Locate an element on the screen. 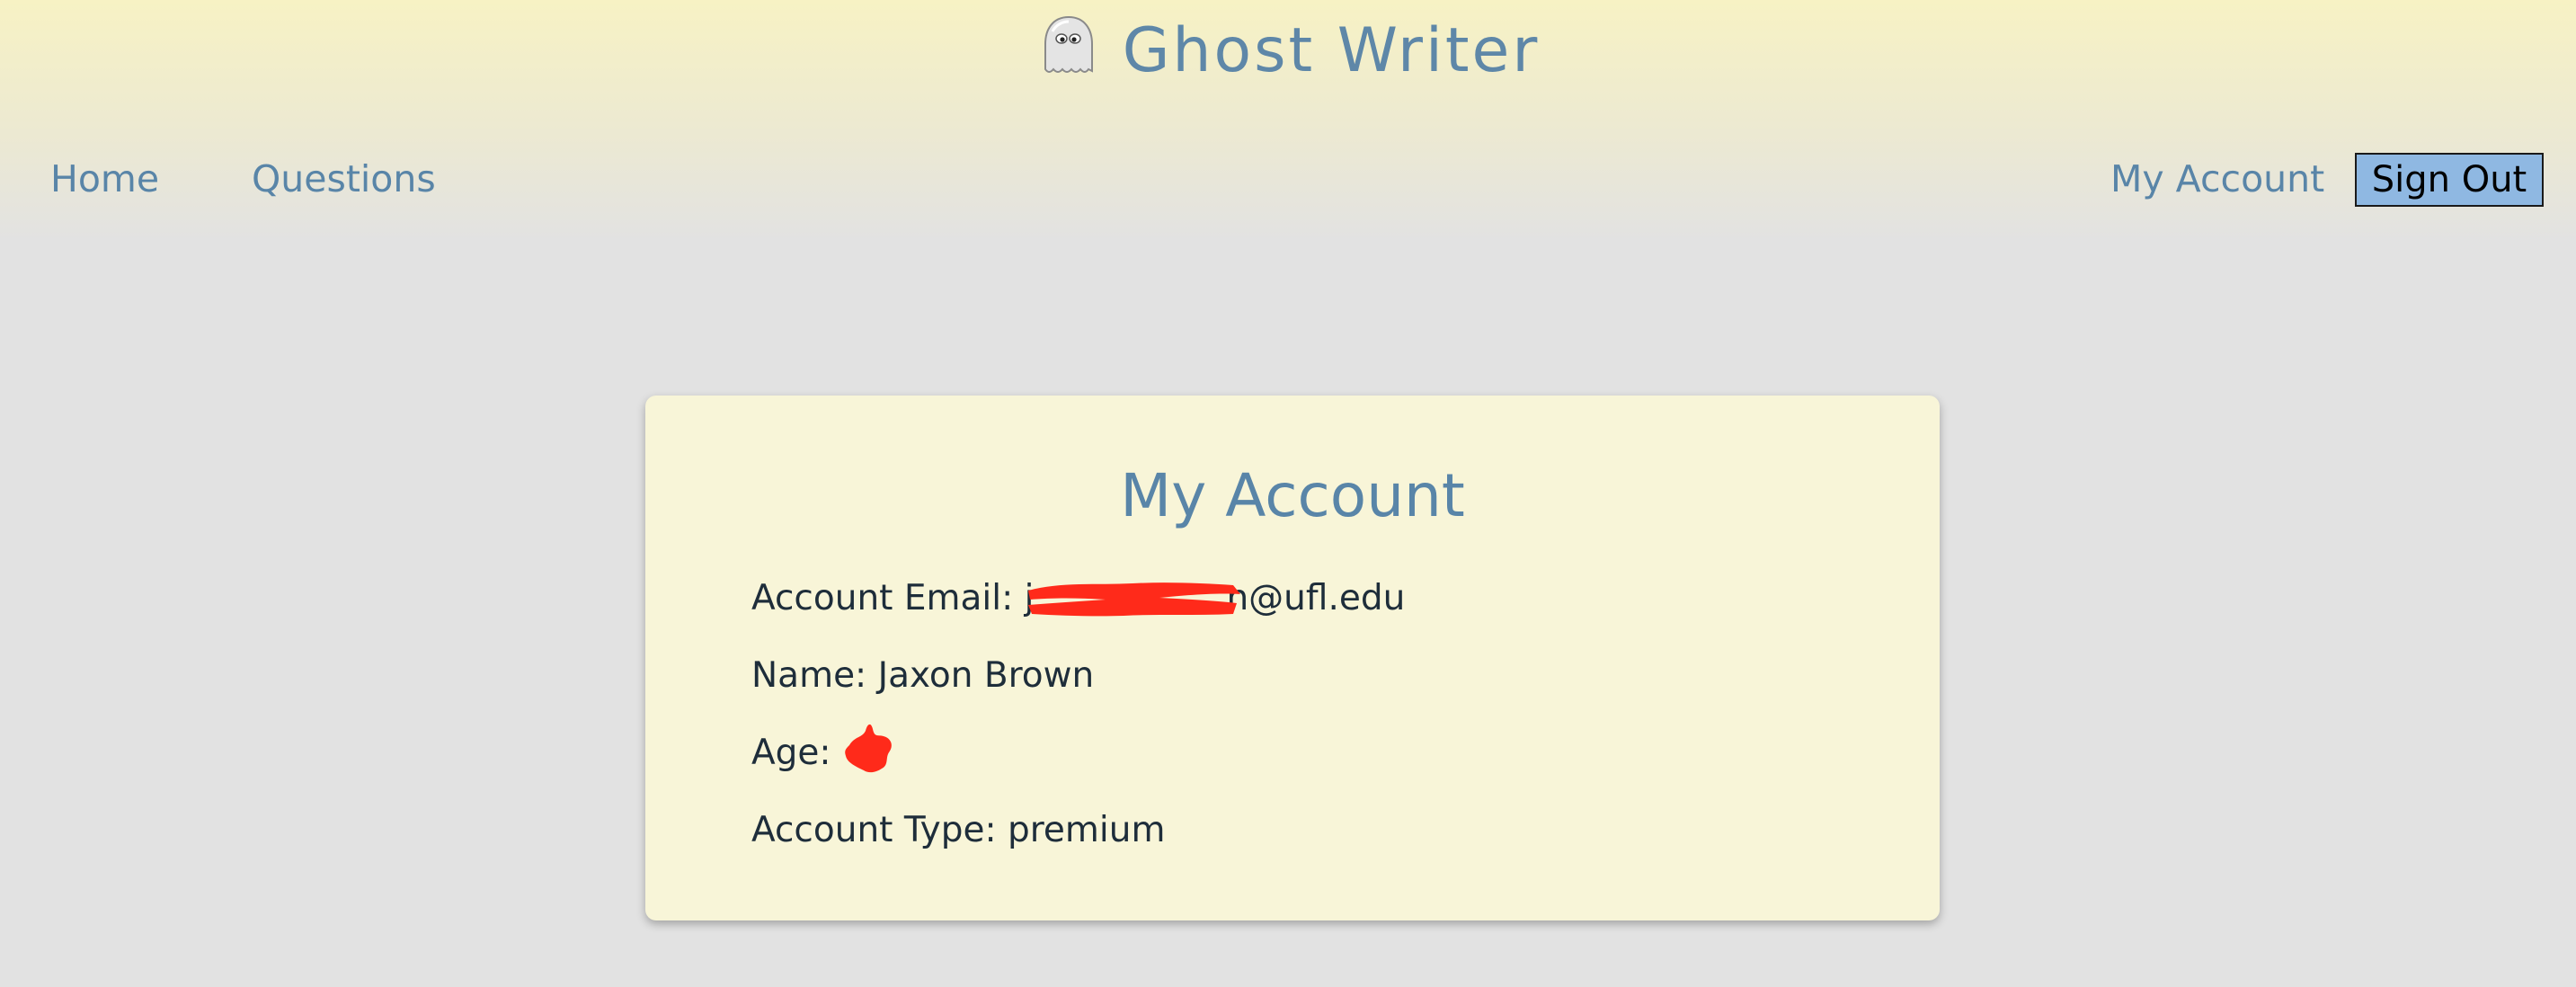 This screenshot has height=987, width=2576. sign-out-button: Sign Out is located at coordinates (2449, 180).